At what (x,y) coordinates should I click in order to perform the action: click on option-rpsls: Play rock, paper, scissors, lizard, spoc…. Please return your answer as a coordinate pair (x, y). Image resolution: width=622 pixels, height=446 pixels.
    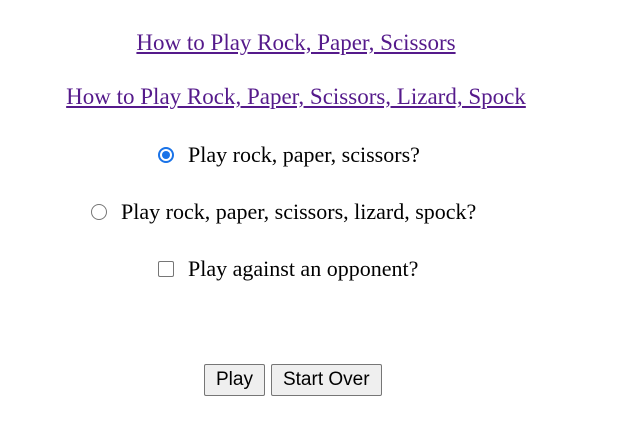
    Looking at the image, I should click on (283, 212).